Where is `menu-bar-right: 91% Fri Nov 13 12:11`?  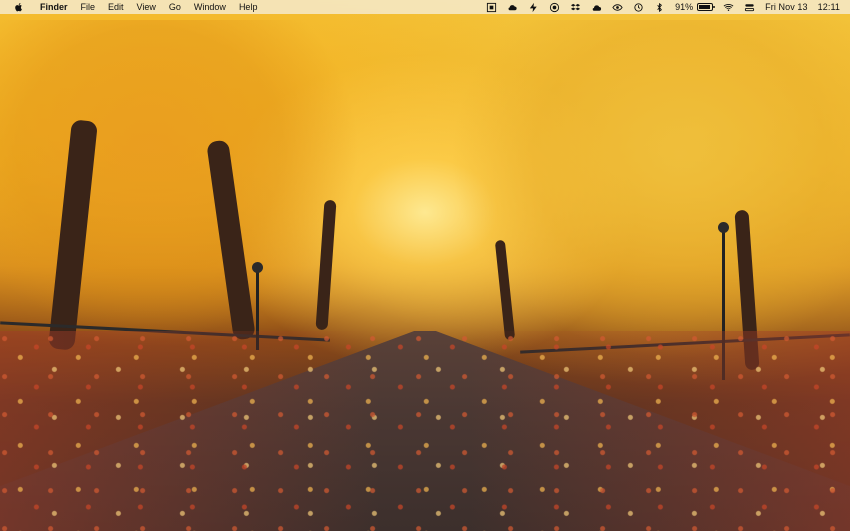 menu-bar-right: 91% Fri Nov 13 12:11 is located at coordinates (668, 7).